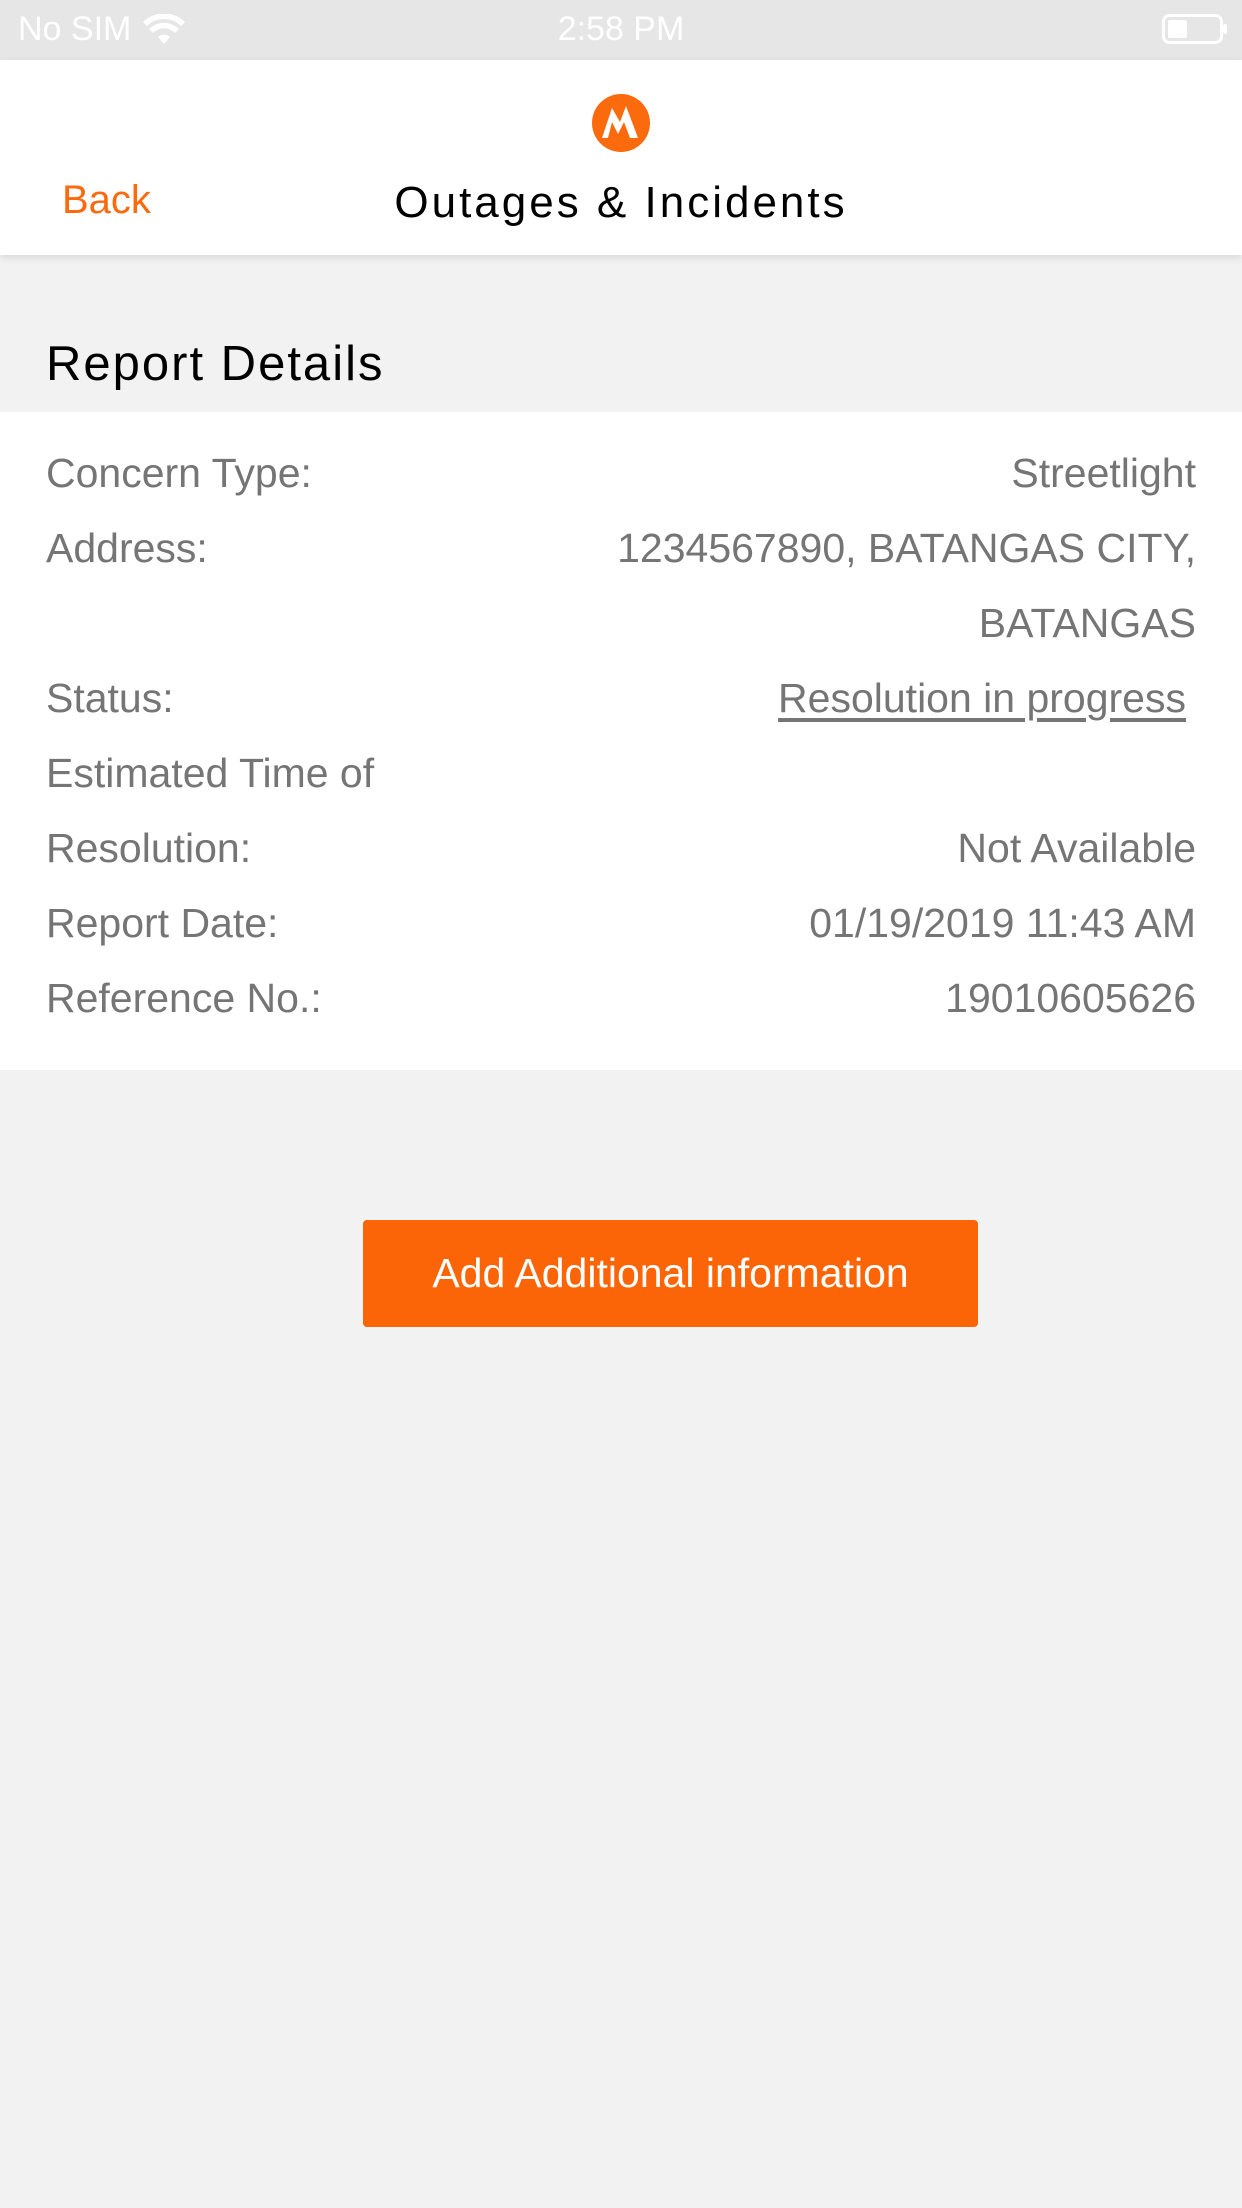 The width and height of the screenshot is (1242, 2208). What do you see at coordinates (149, 848) in the screenshot?
I see `etr-label-line2: Resolution:` at bounding box center [149, 848].